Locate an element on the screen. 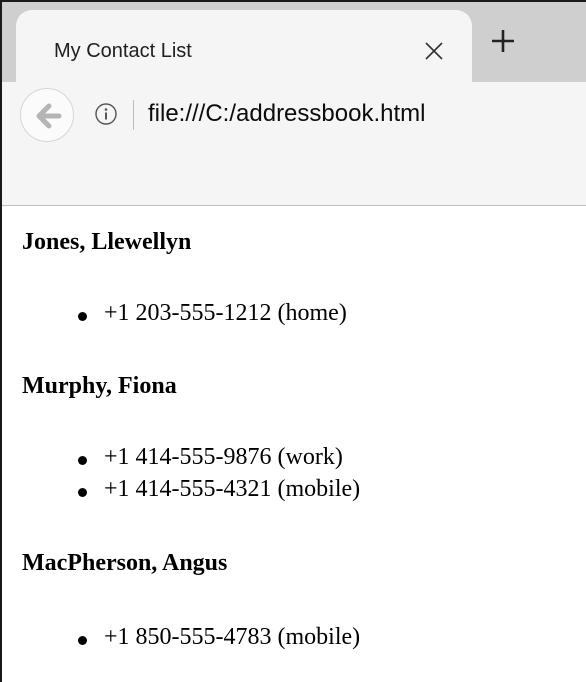 Image resolution: width=586 pixels, height=682 pixels. tab-title: My Contact List is located at coordinates (123, 51).